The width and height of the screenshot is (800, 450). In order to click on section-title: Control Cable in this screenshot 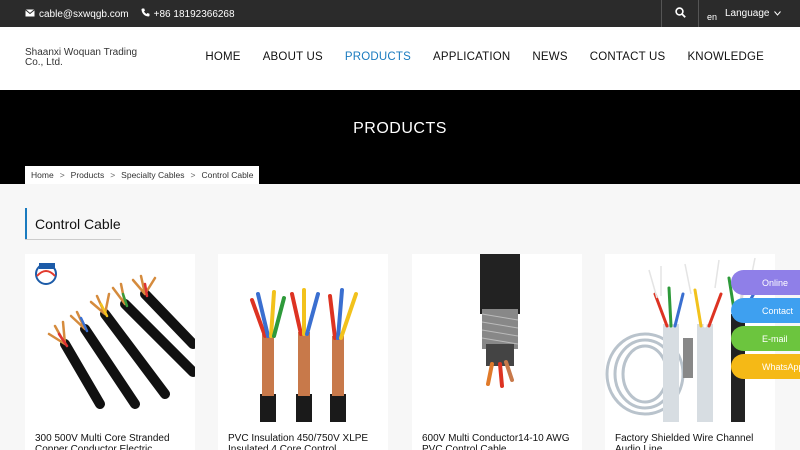, I will do `click(73, 224)`.